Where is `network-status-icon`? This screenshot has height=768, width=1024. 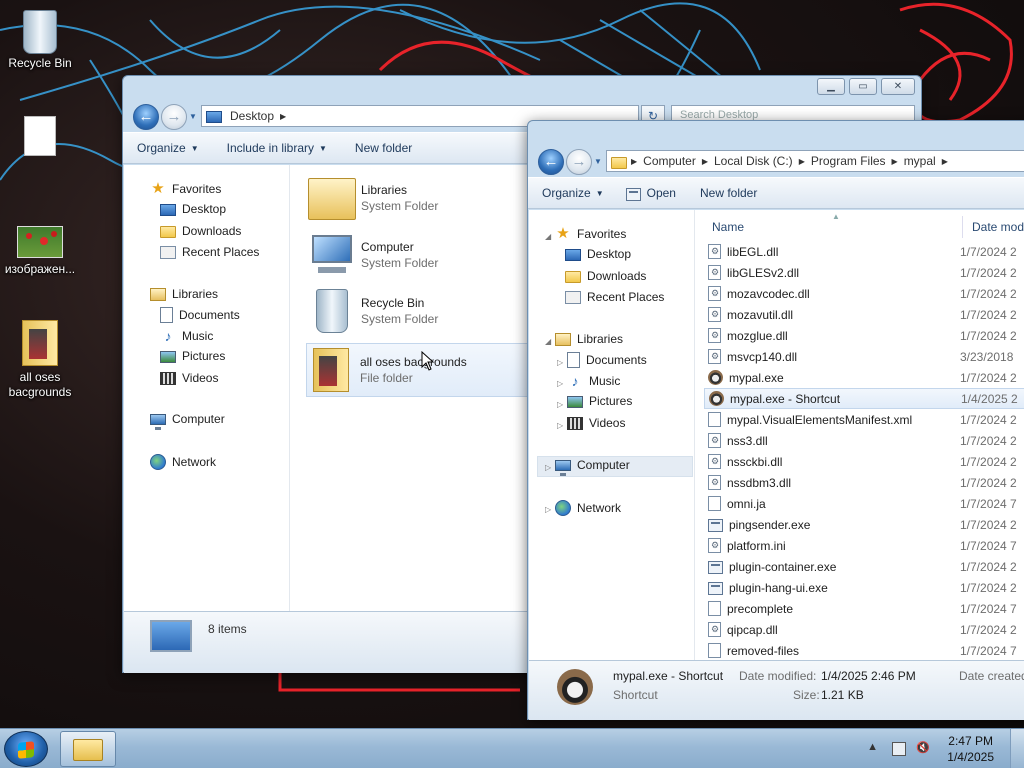
network-status-icon is located at coordinates (899, 749).